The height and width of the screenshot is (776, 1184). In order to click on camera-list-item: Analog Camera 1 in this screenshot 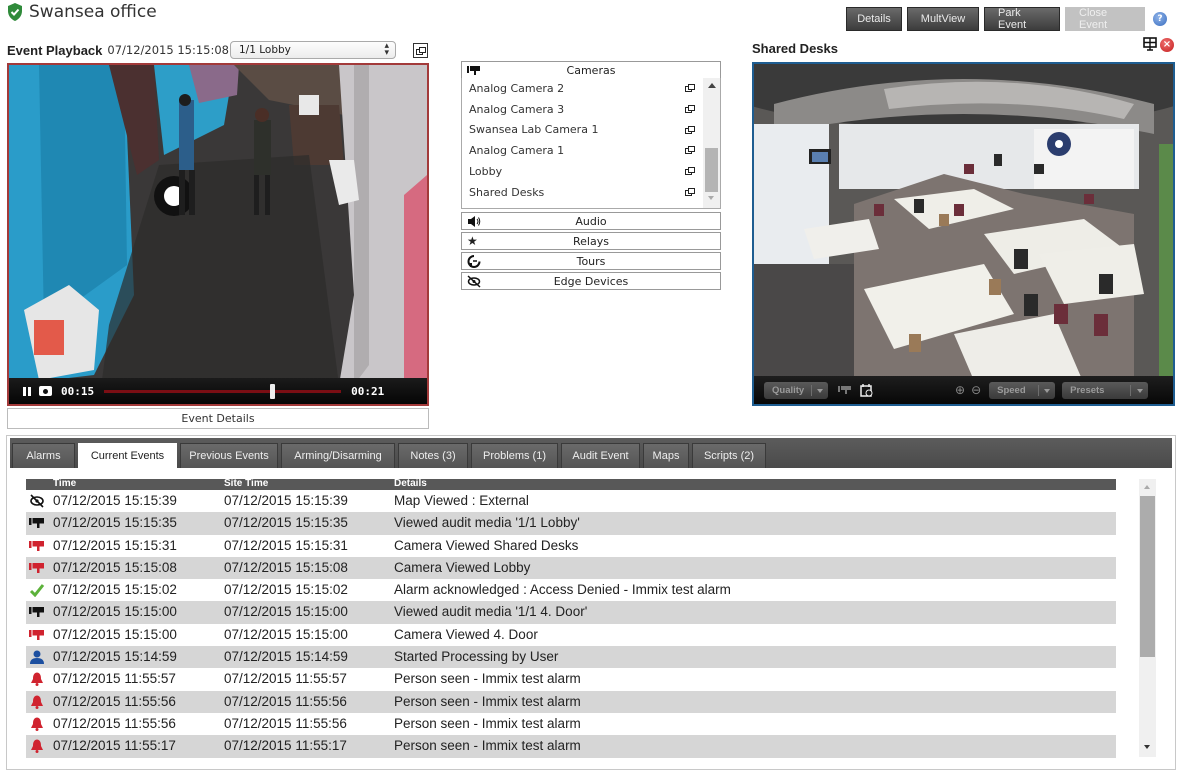, I will do `click(582, 150)`.